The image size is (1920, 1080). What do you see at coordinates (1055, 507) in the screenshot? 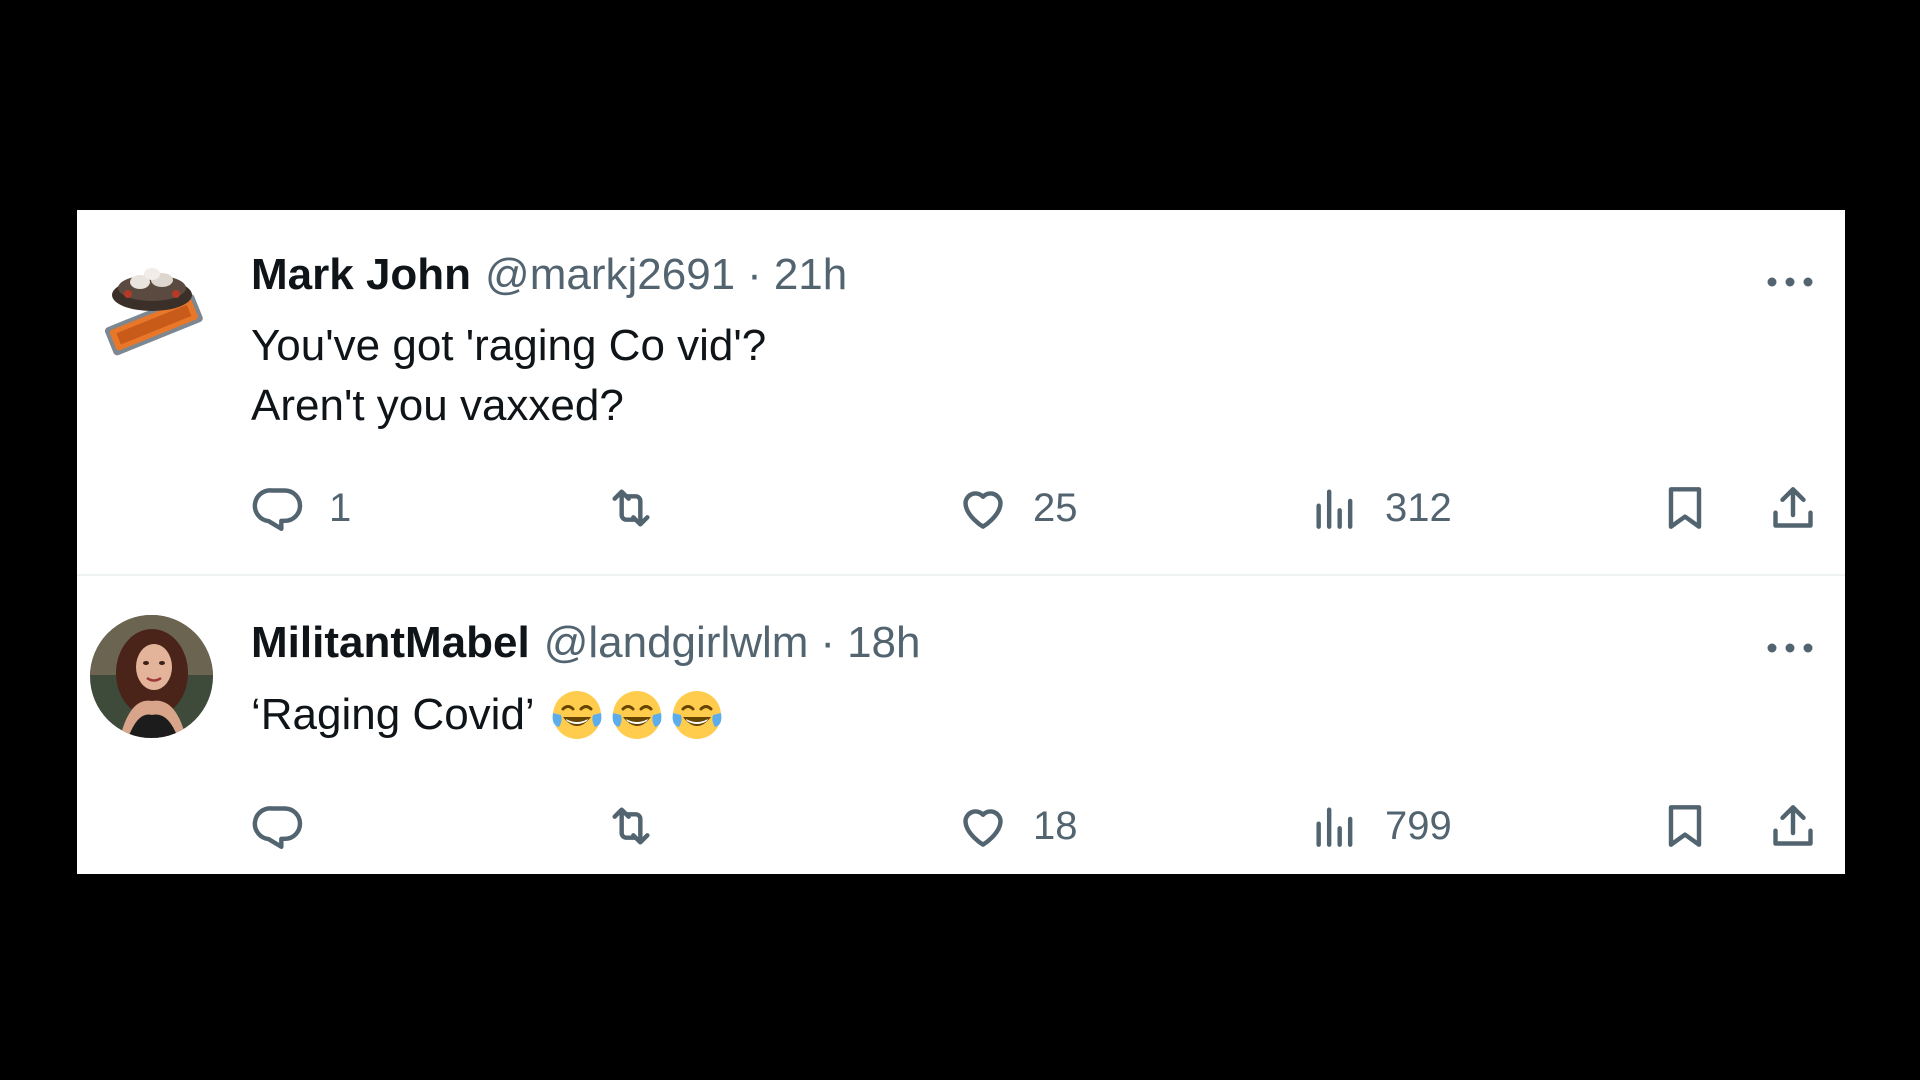
I see `like-count: 25` at bounding box center [1055, 507].